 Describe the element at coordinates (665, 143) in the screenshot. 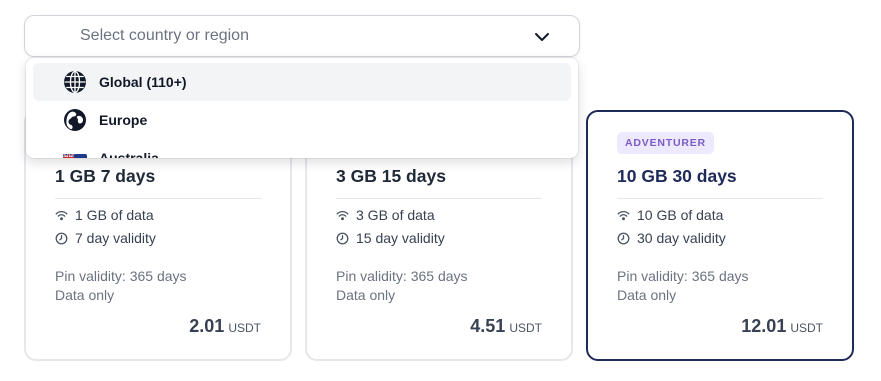

I see `plan-badge: ADVENTURER` at that location.